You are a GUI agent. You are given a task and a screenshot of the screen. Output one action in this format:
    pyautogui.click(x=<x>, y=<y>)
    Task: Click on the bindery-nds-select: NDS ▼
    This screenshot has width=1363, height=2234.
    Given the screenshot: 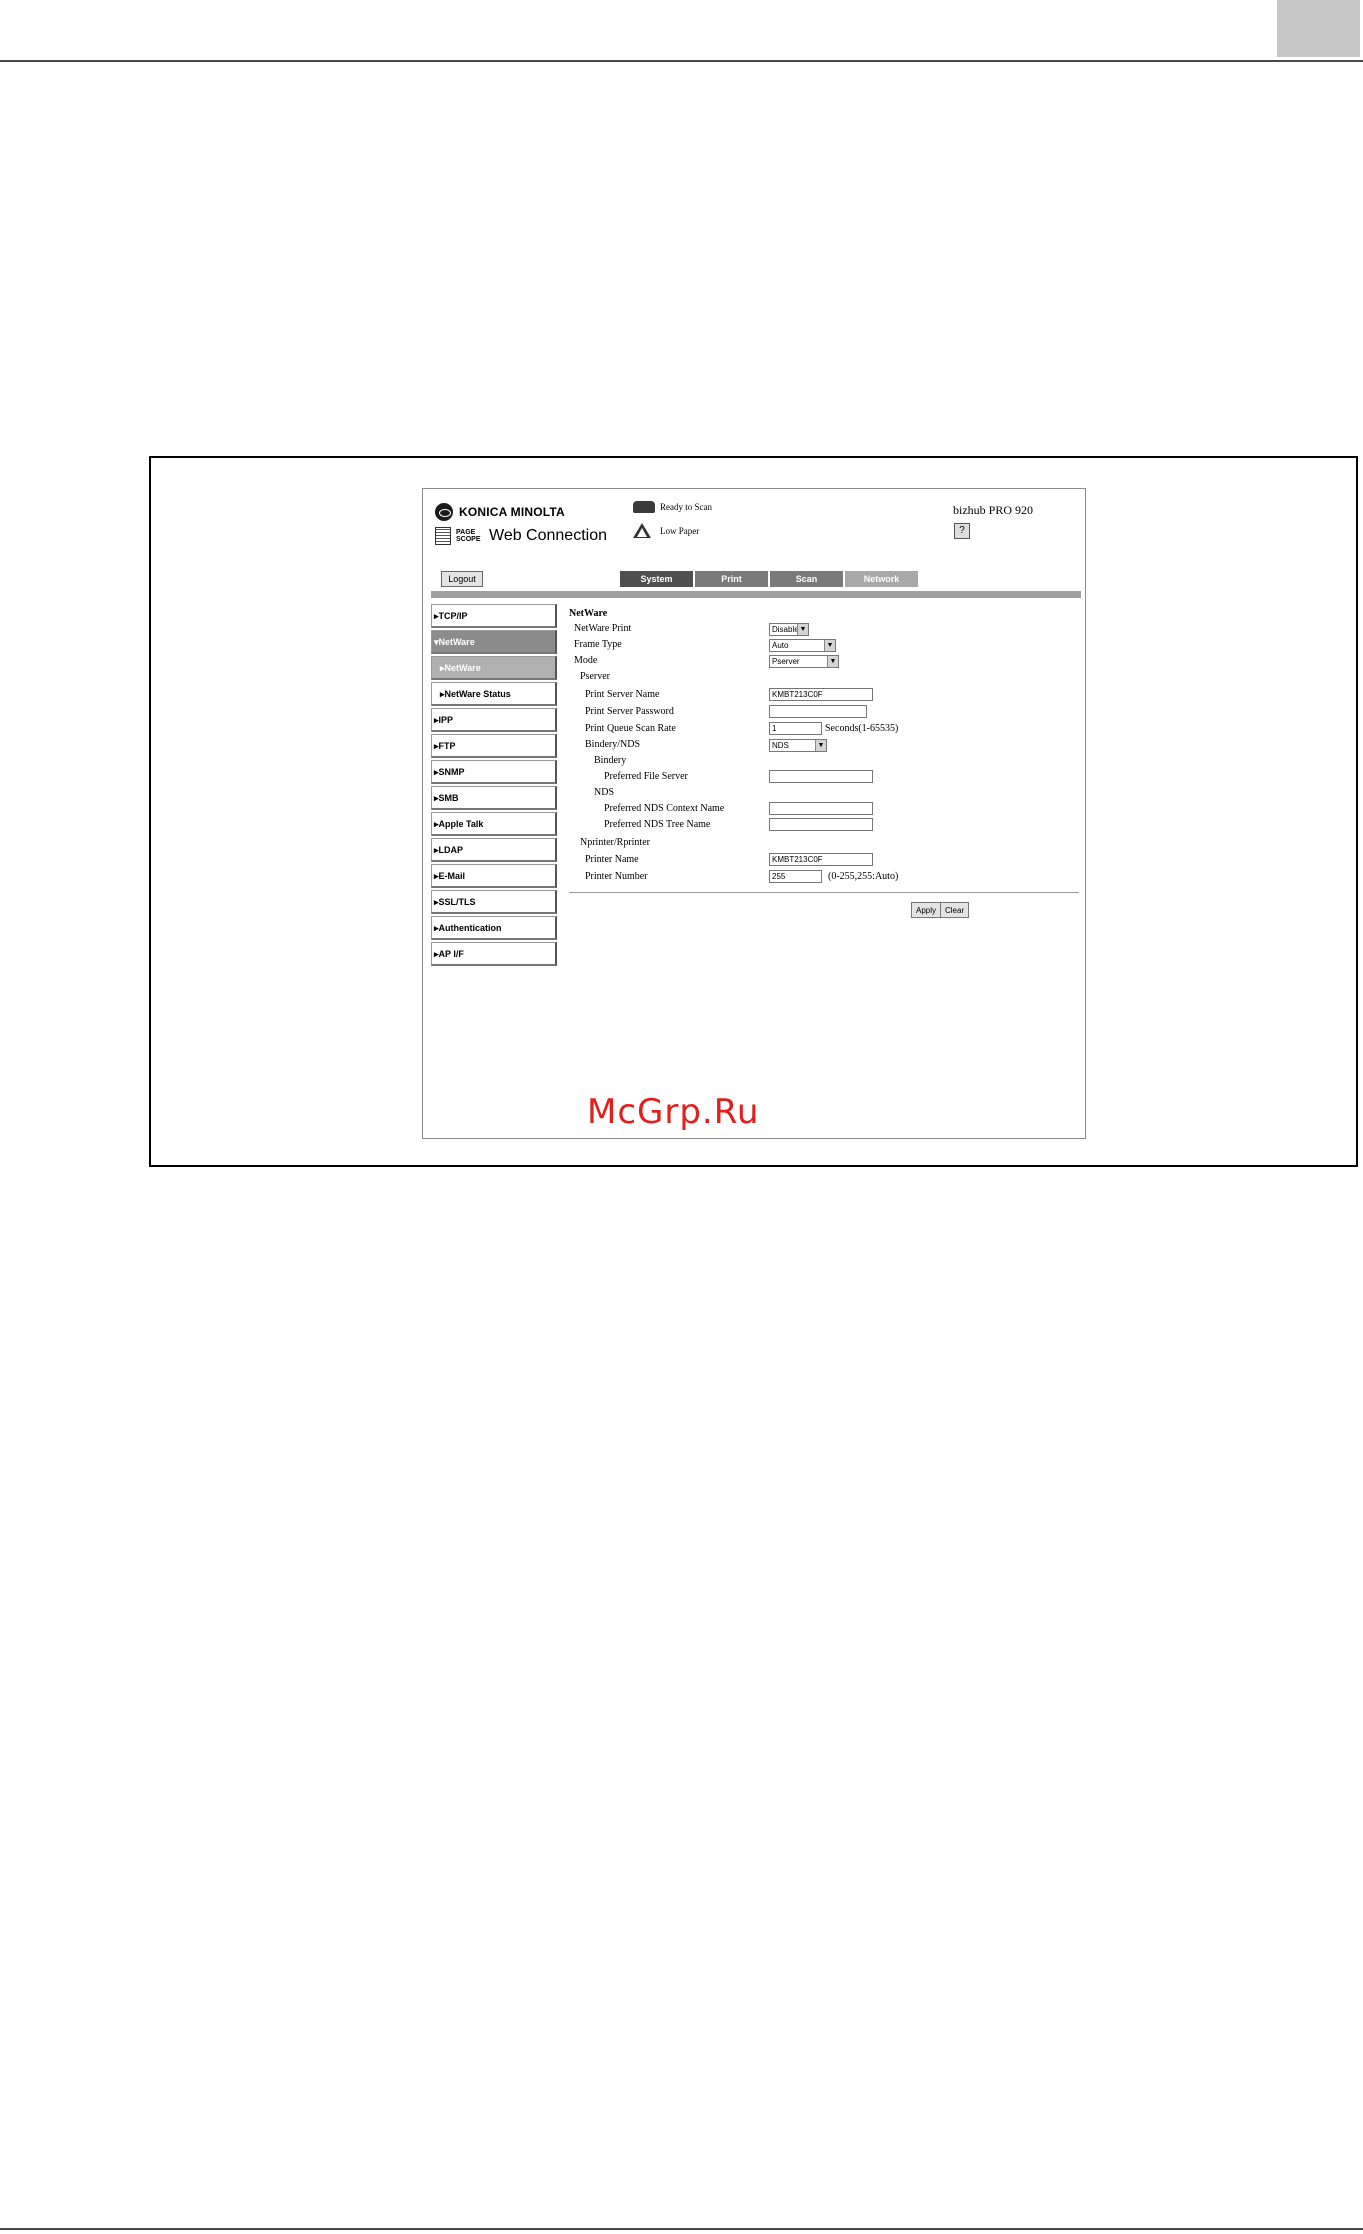 What is the action you would take?
    pyautogui.click(x=798, y=745)
    